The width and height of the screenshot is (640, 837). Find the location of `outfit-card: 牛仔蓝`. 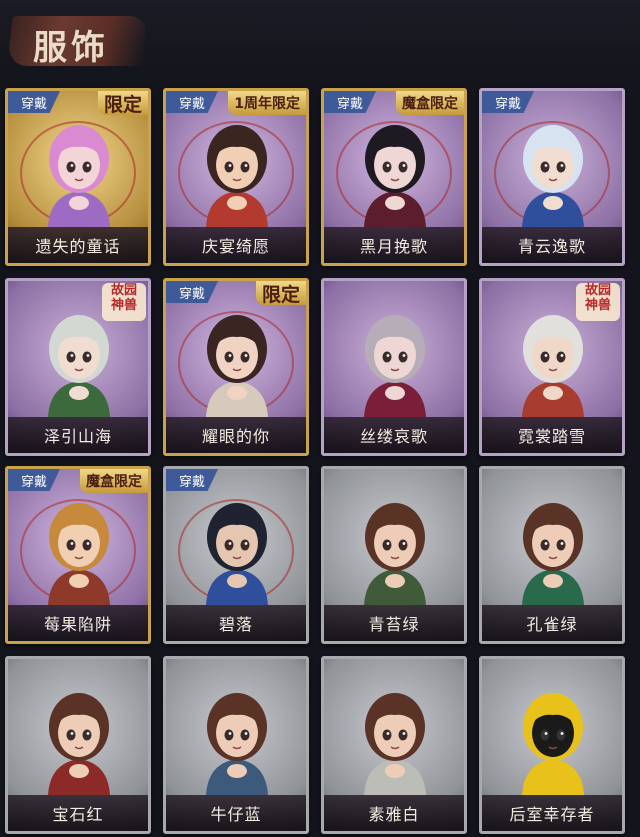

outfit-card: 牛仔蓝 is located at coordinates (236, 745).